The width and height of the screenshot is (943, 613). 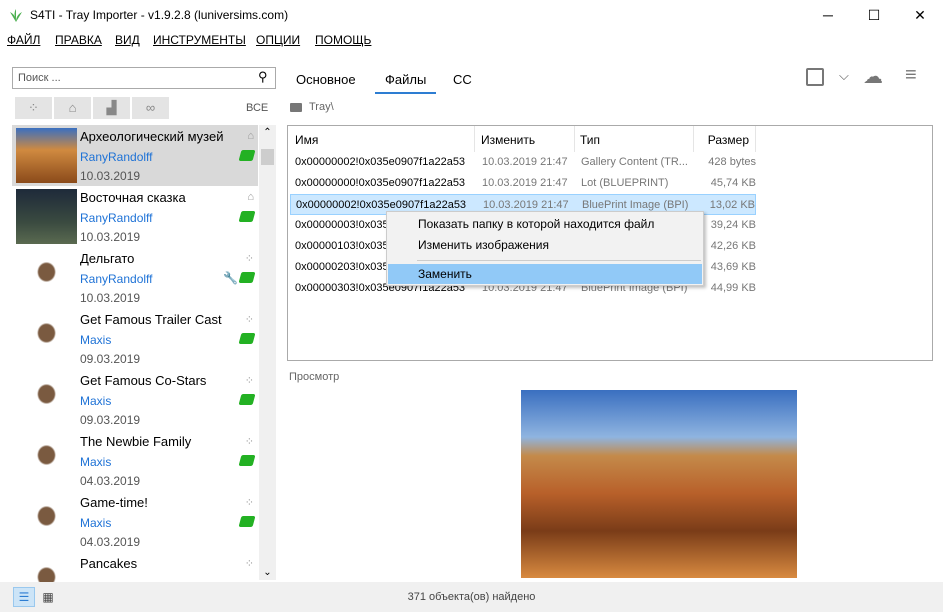 What do you see at coordinates (471, 597) in the screenshot?
I see `status-bar: ☰ ▦ 371 объекта(ов) найдено` at bounding box center [471, 597].